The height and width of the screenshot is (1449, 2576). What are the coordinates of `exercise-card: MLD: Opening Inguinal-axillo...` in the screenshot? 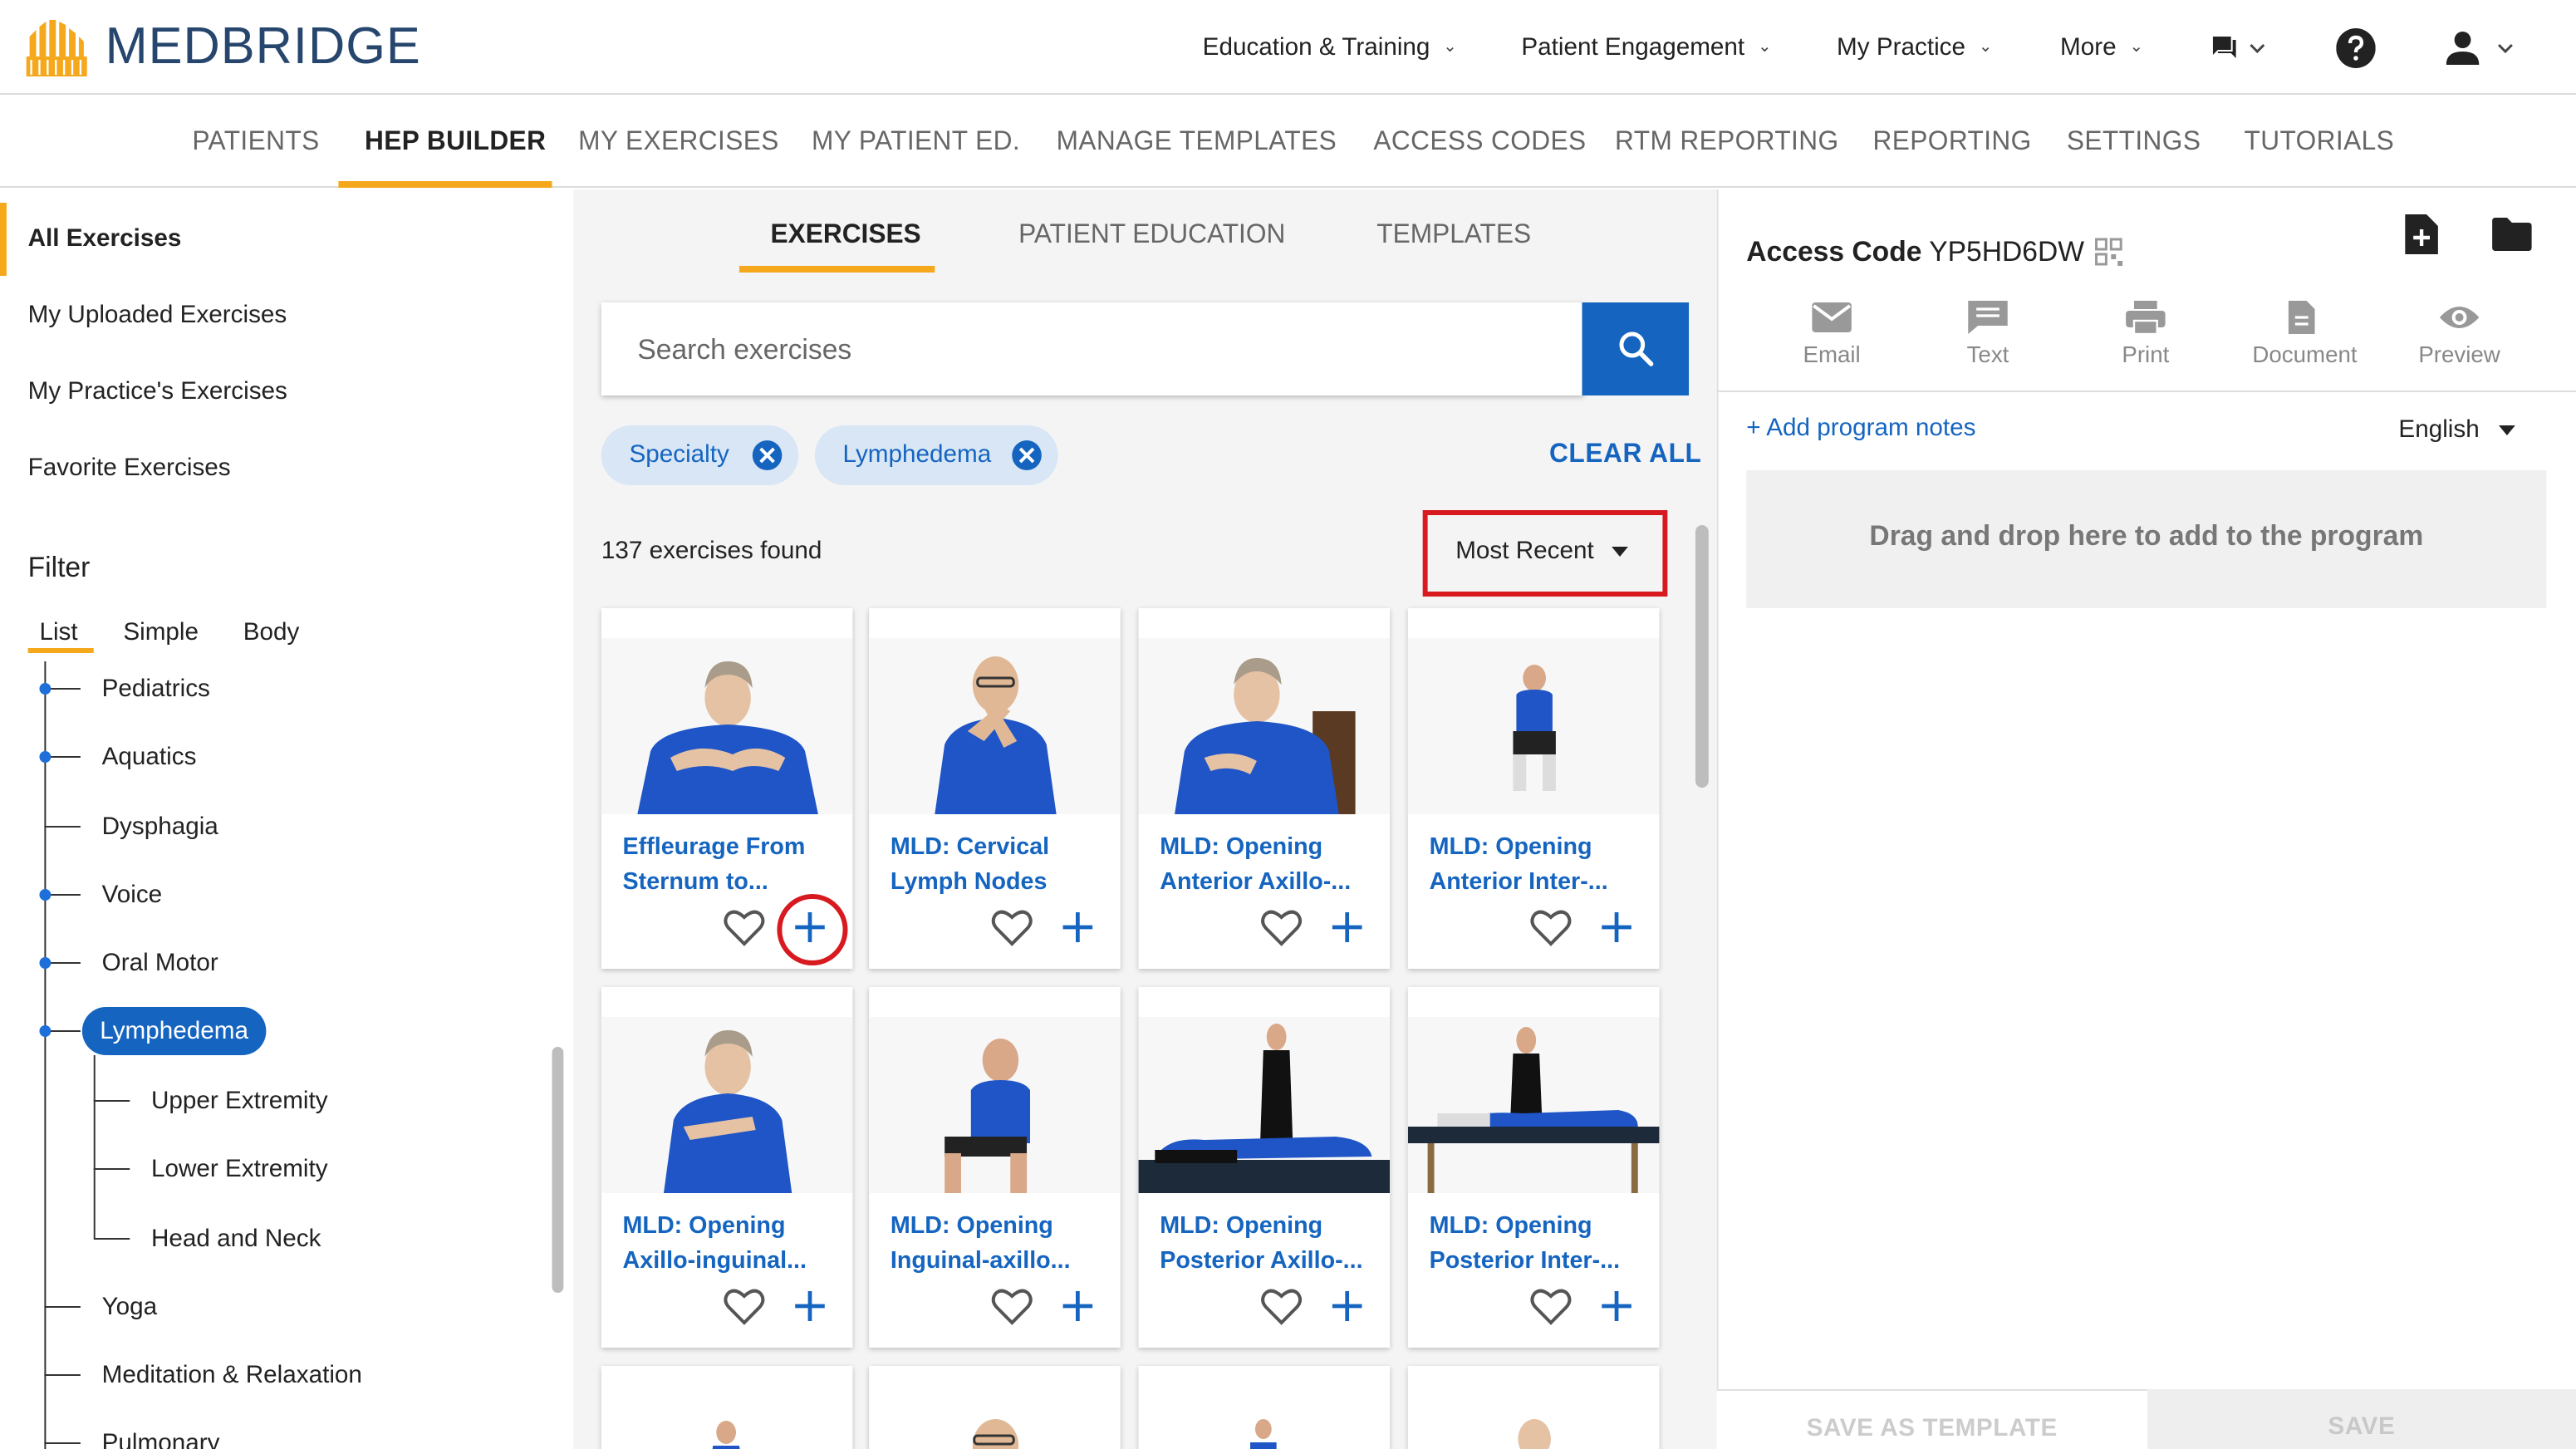 It's located at (995, 1167).